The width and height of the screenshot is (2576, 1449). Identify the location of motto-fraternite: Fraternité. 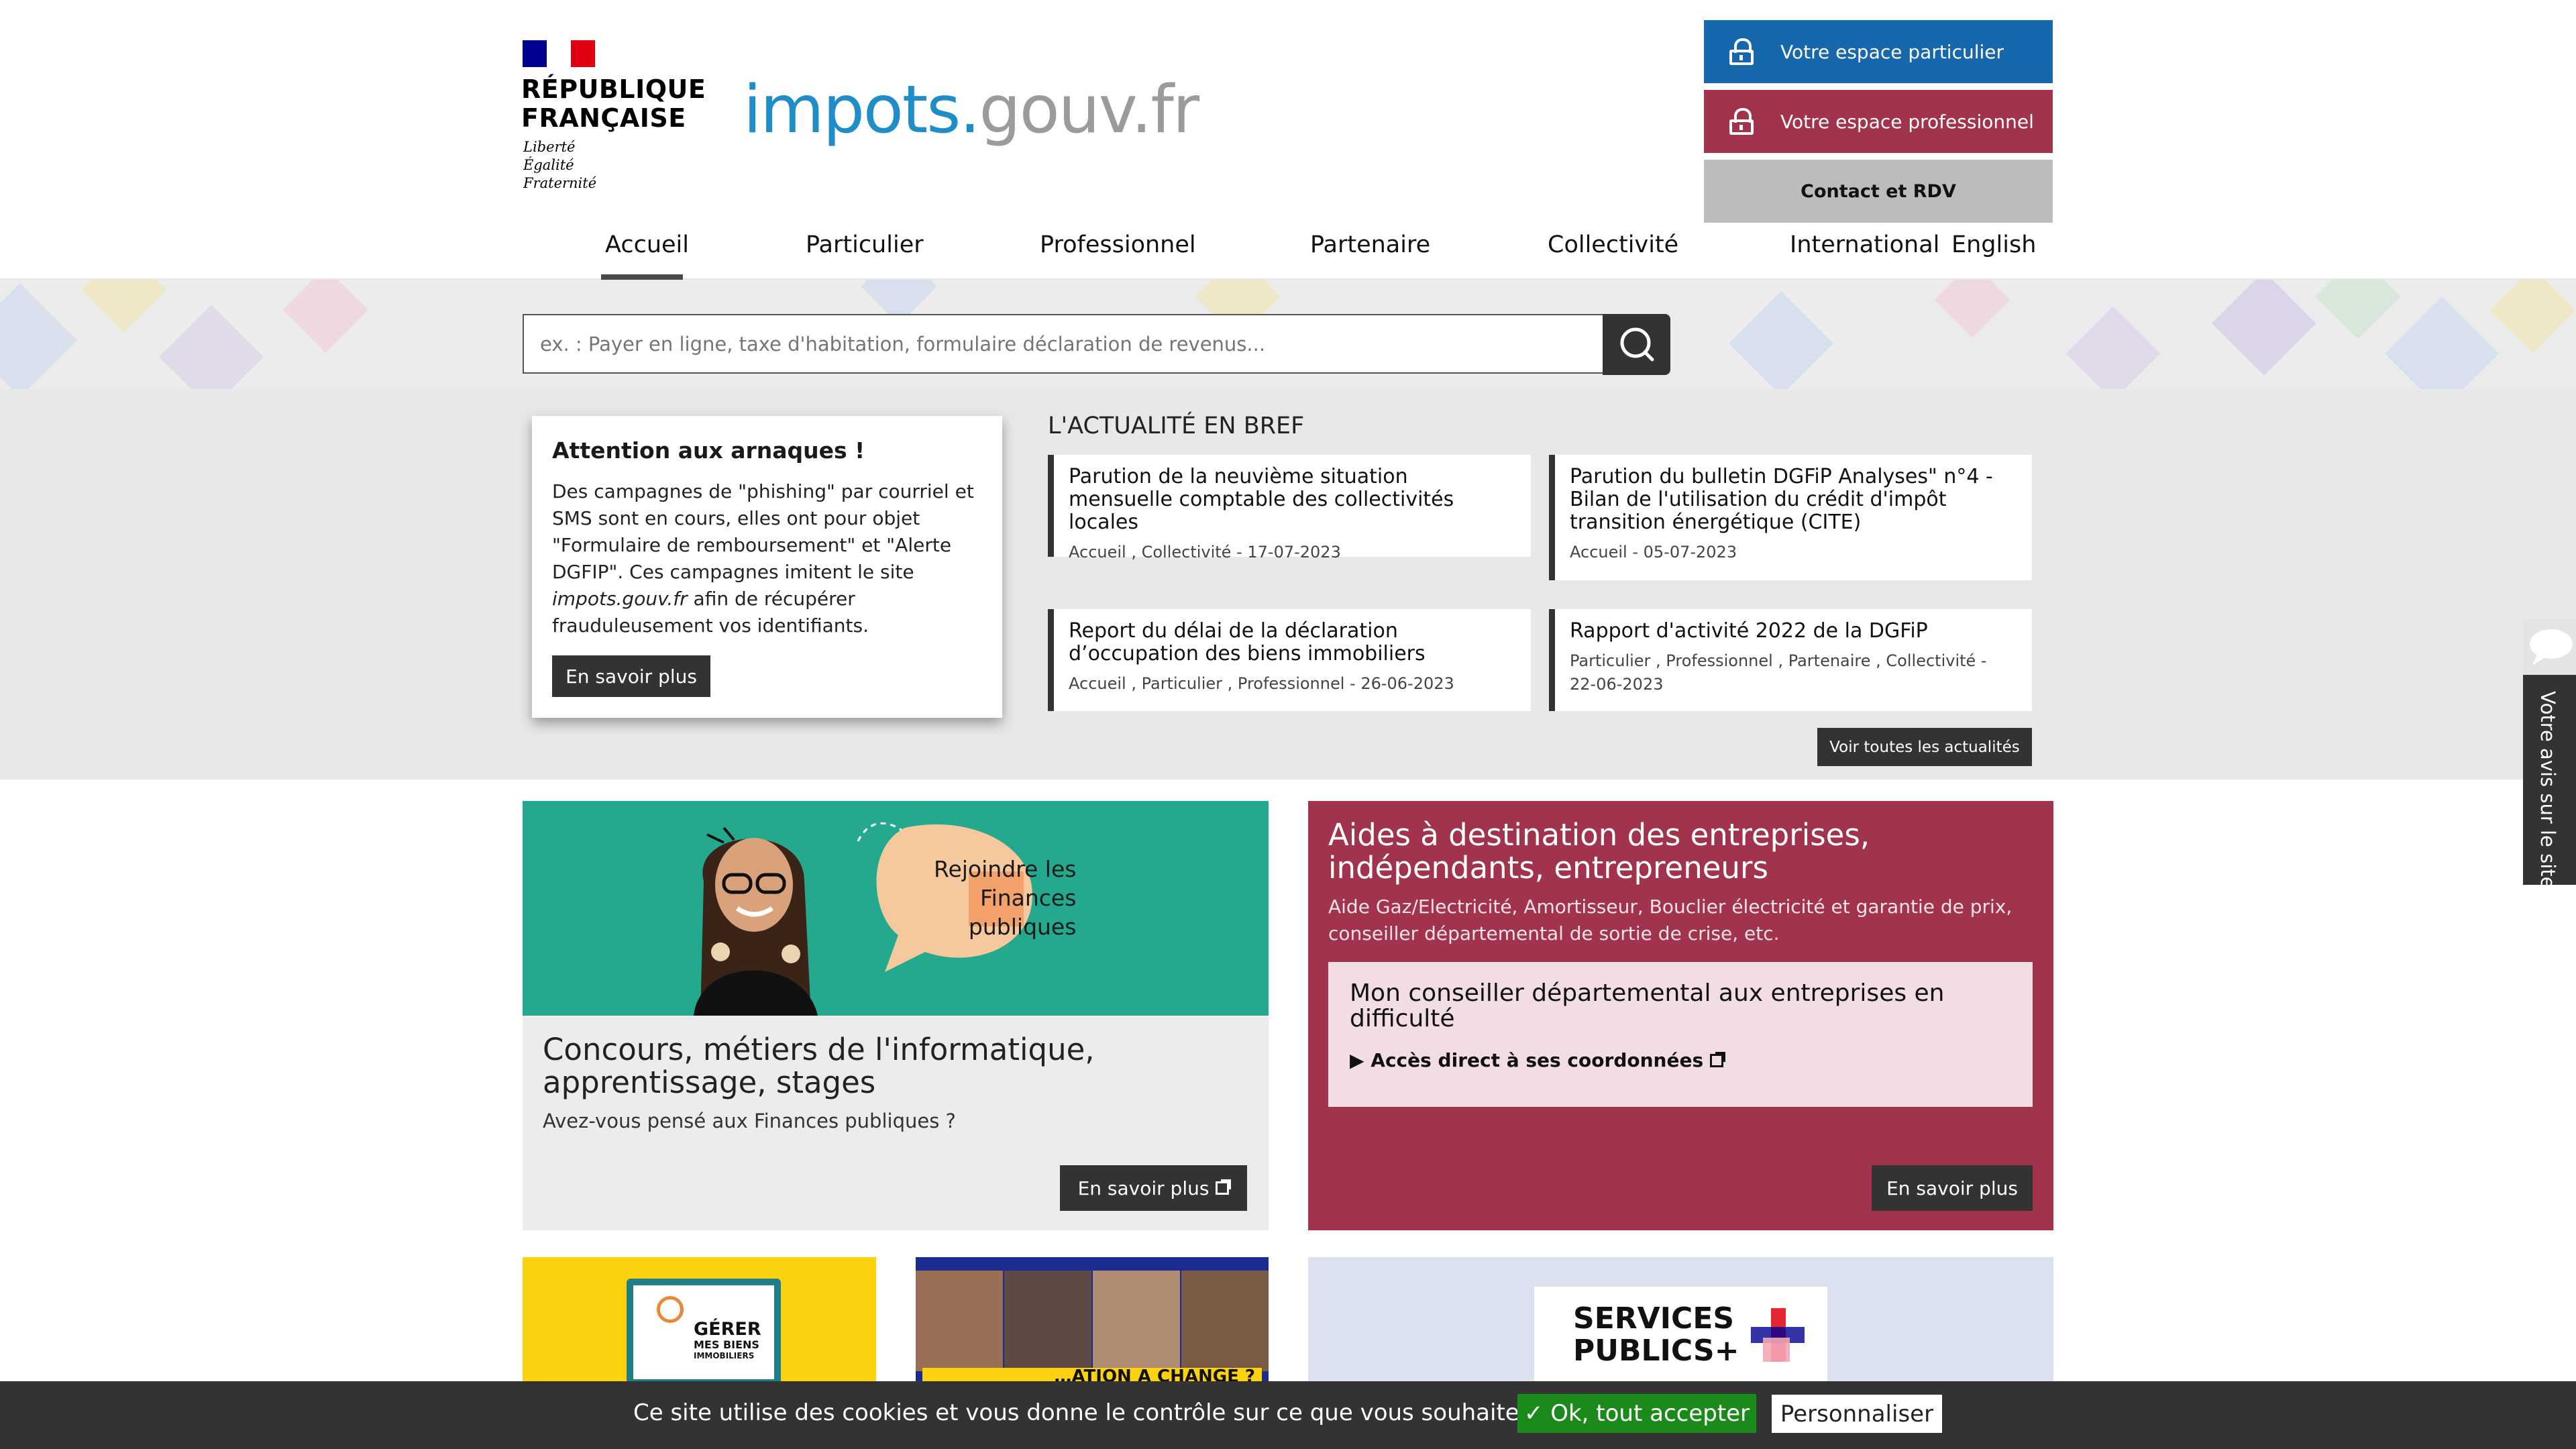
(560, 183).